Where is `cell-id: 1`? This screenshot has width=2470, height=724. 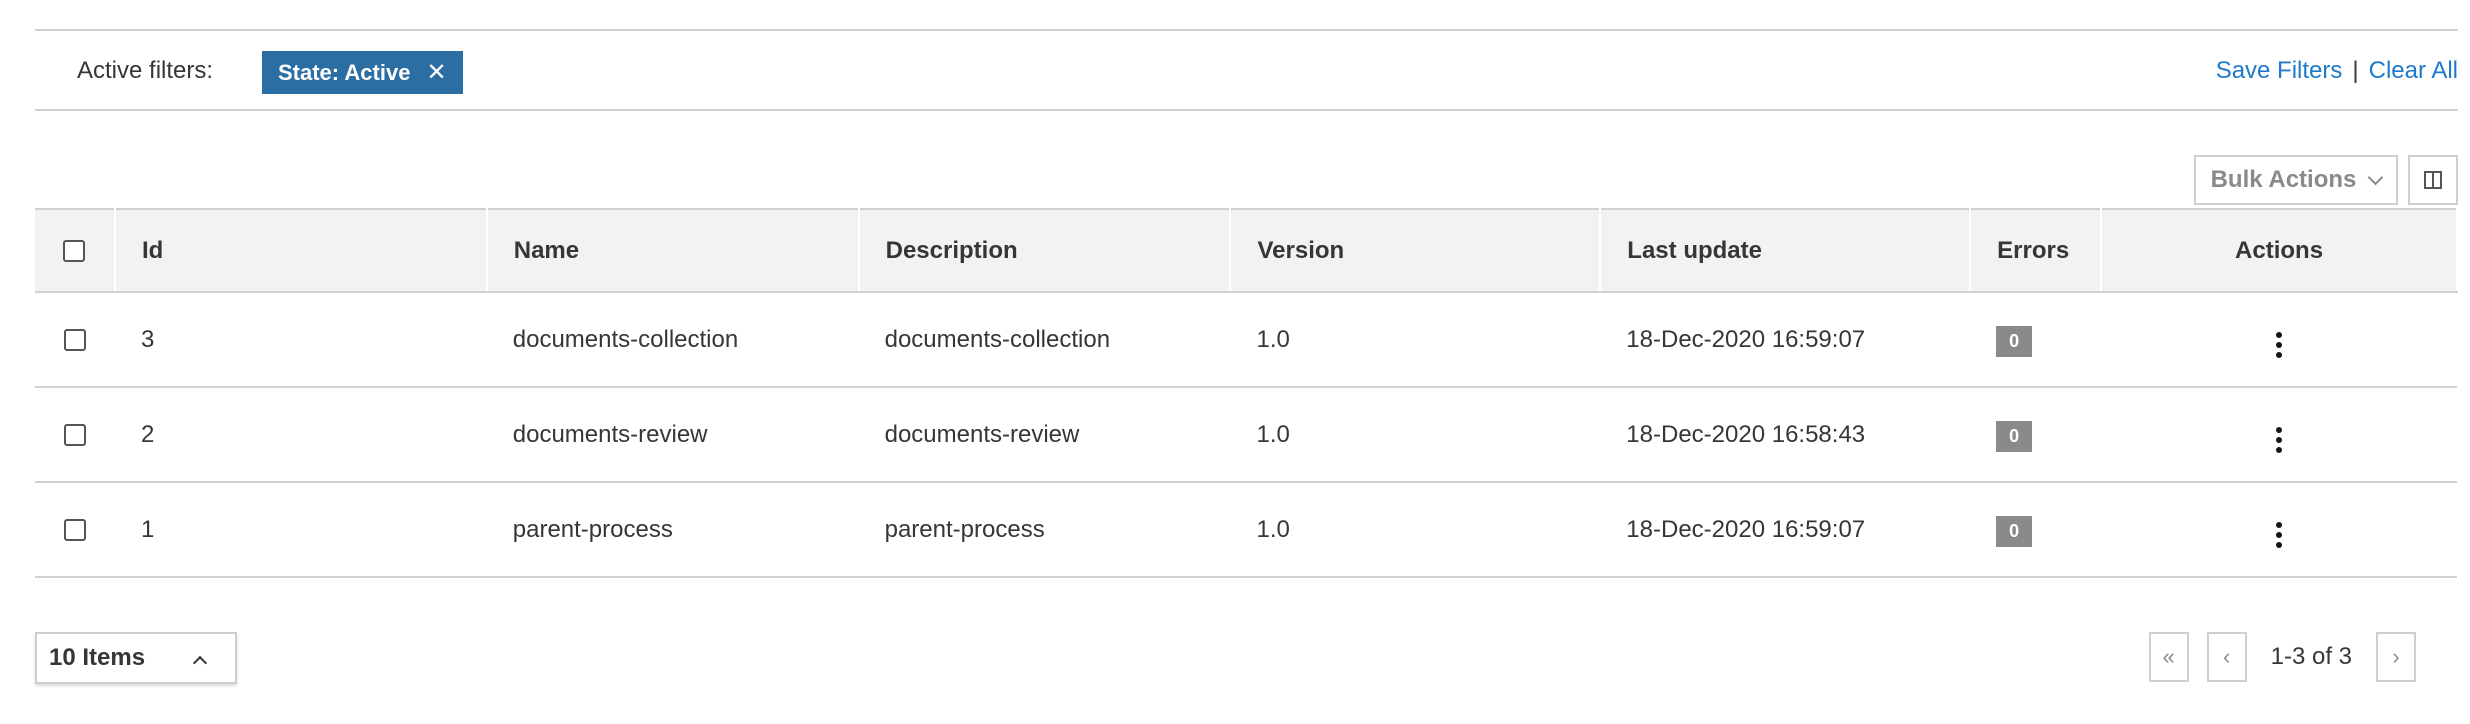
cell-id: 1 is located at coordinates (300, 530).